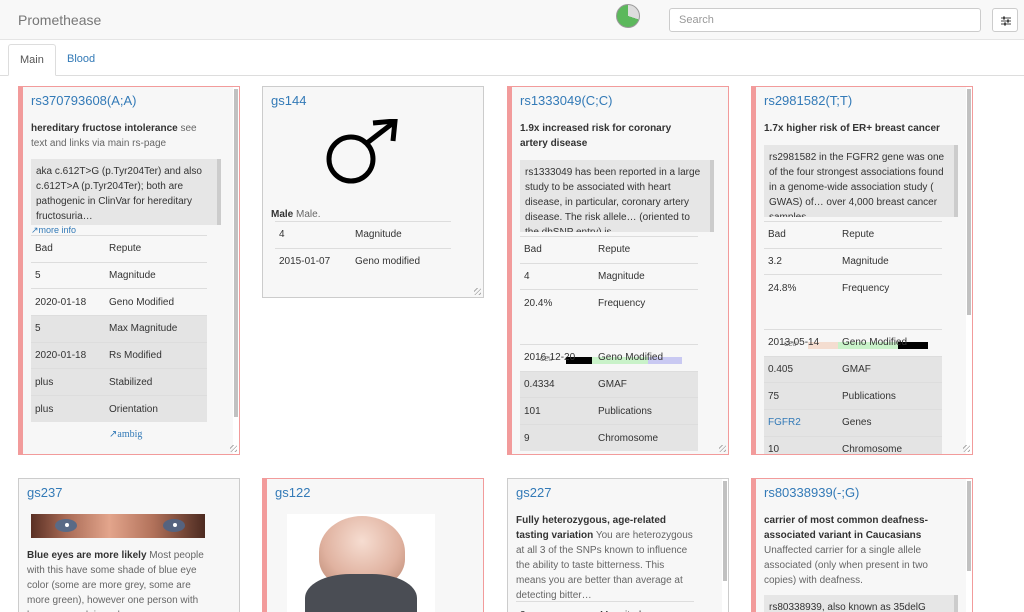 This screenshot has height=612, width=1024. I want to click on tab-bar: Main Blood, so click(512, 58).